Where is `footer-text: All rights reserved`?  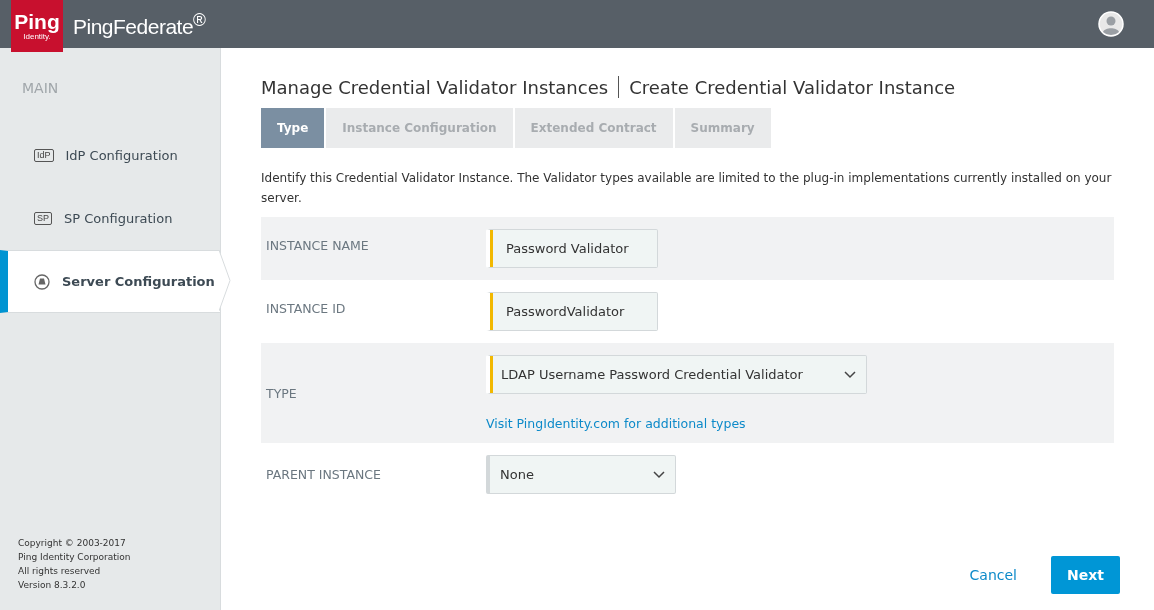
footer-text: All rights reserved is located at coordinates (60, 571).